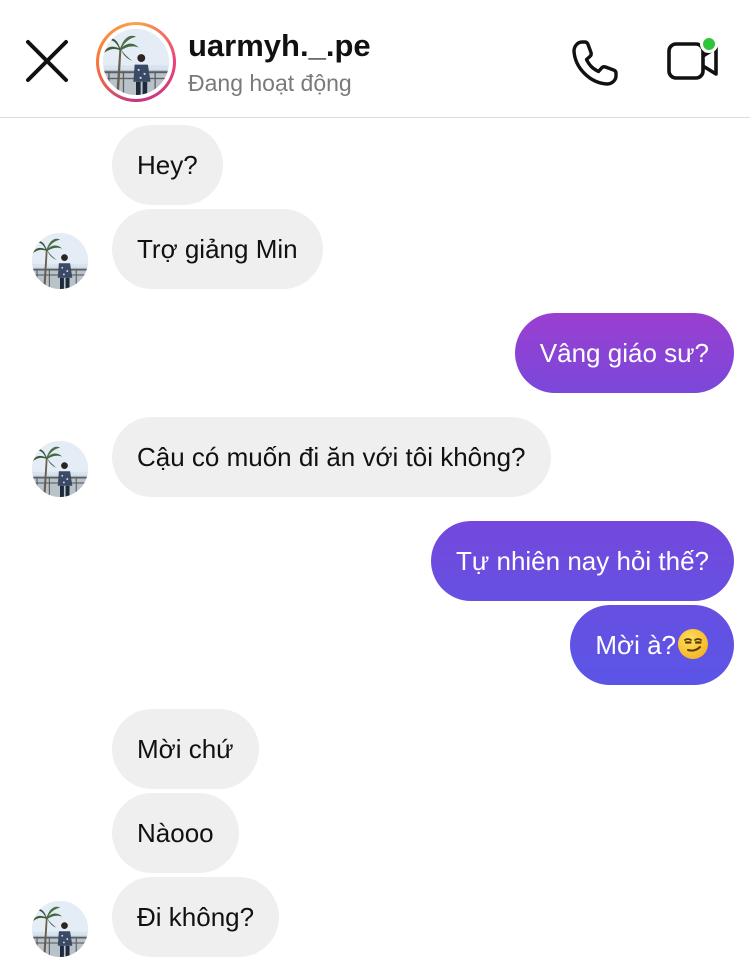 The height and width of the screenshot is (966, 750). I want to click on avatar-image, so click(136, 62).